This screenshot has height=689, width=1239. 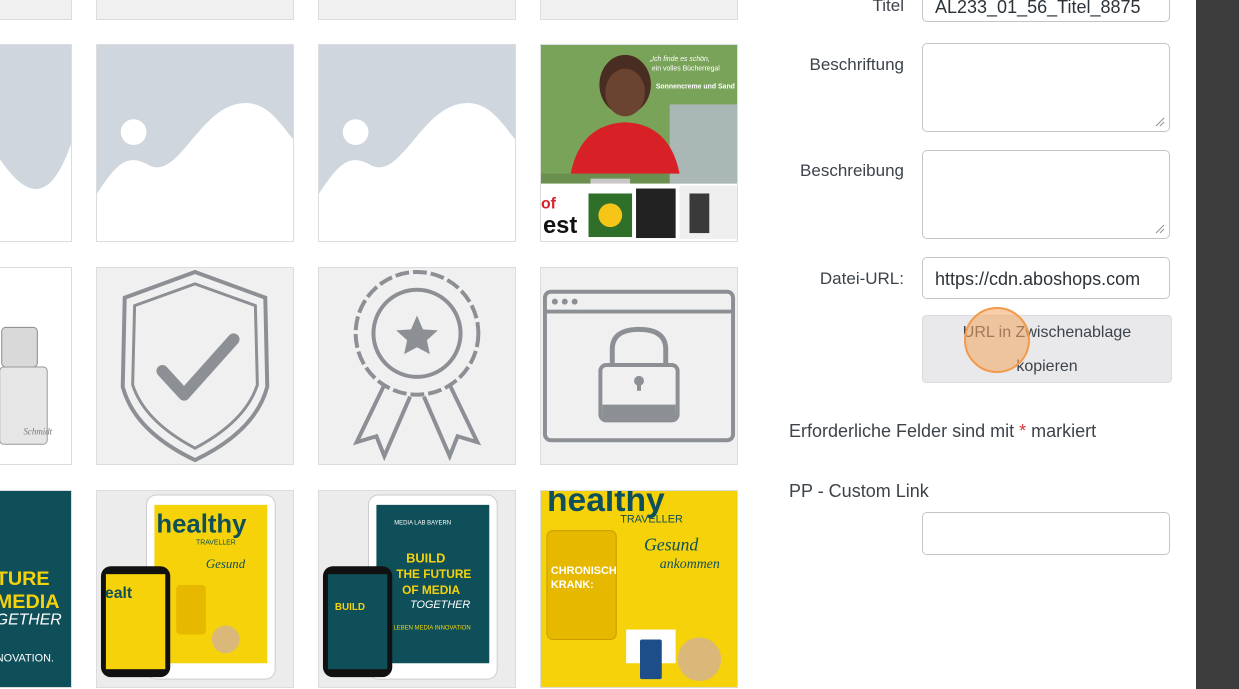 I want to click on svg-text: healthy, so click(x=201, y=525).